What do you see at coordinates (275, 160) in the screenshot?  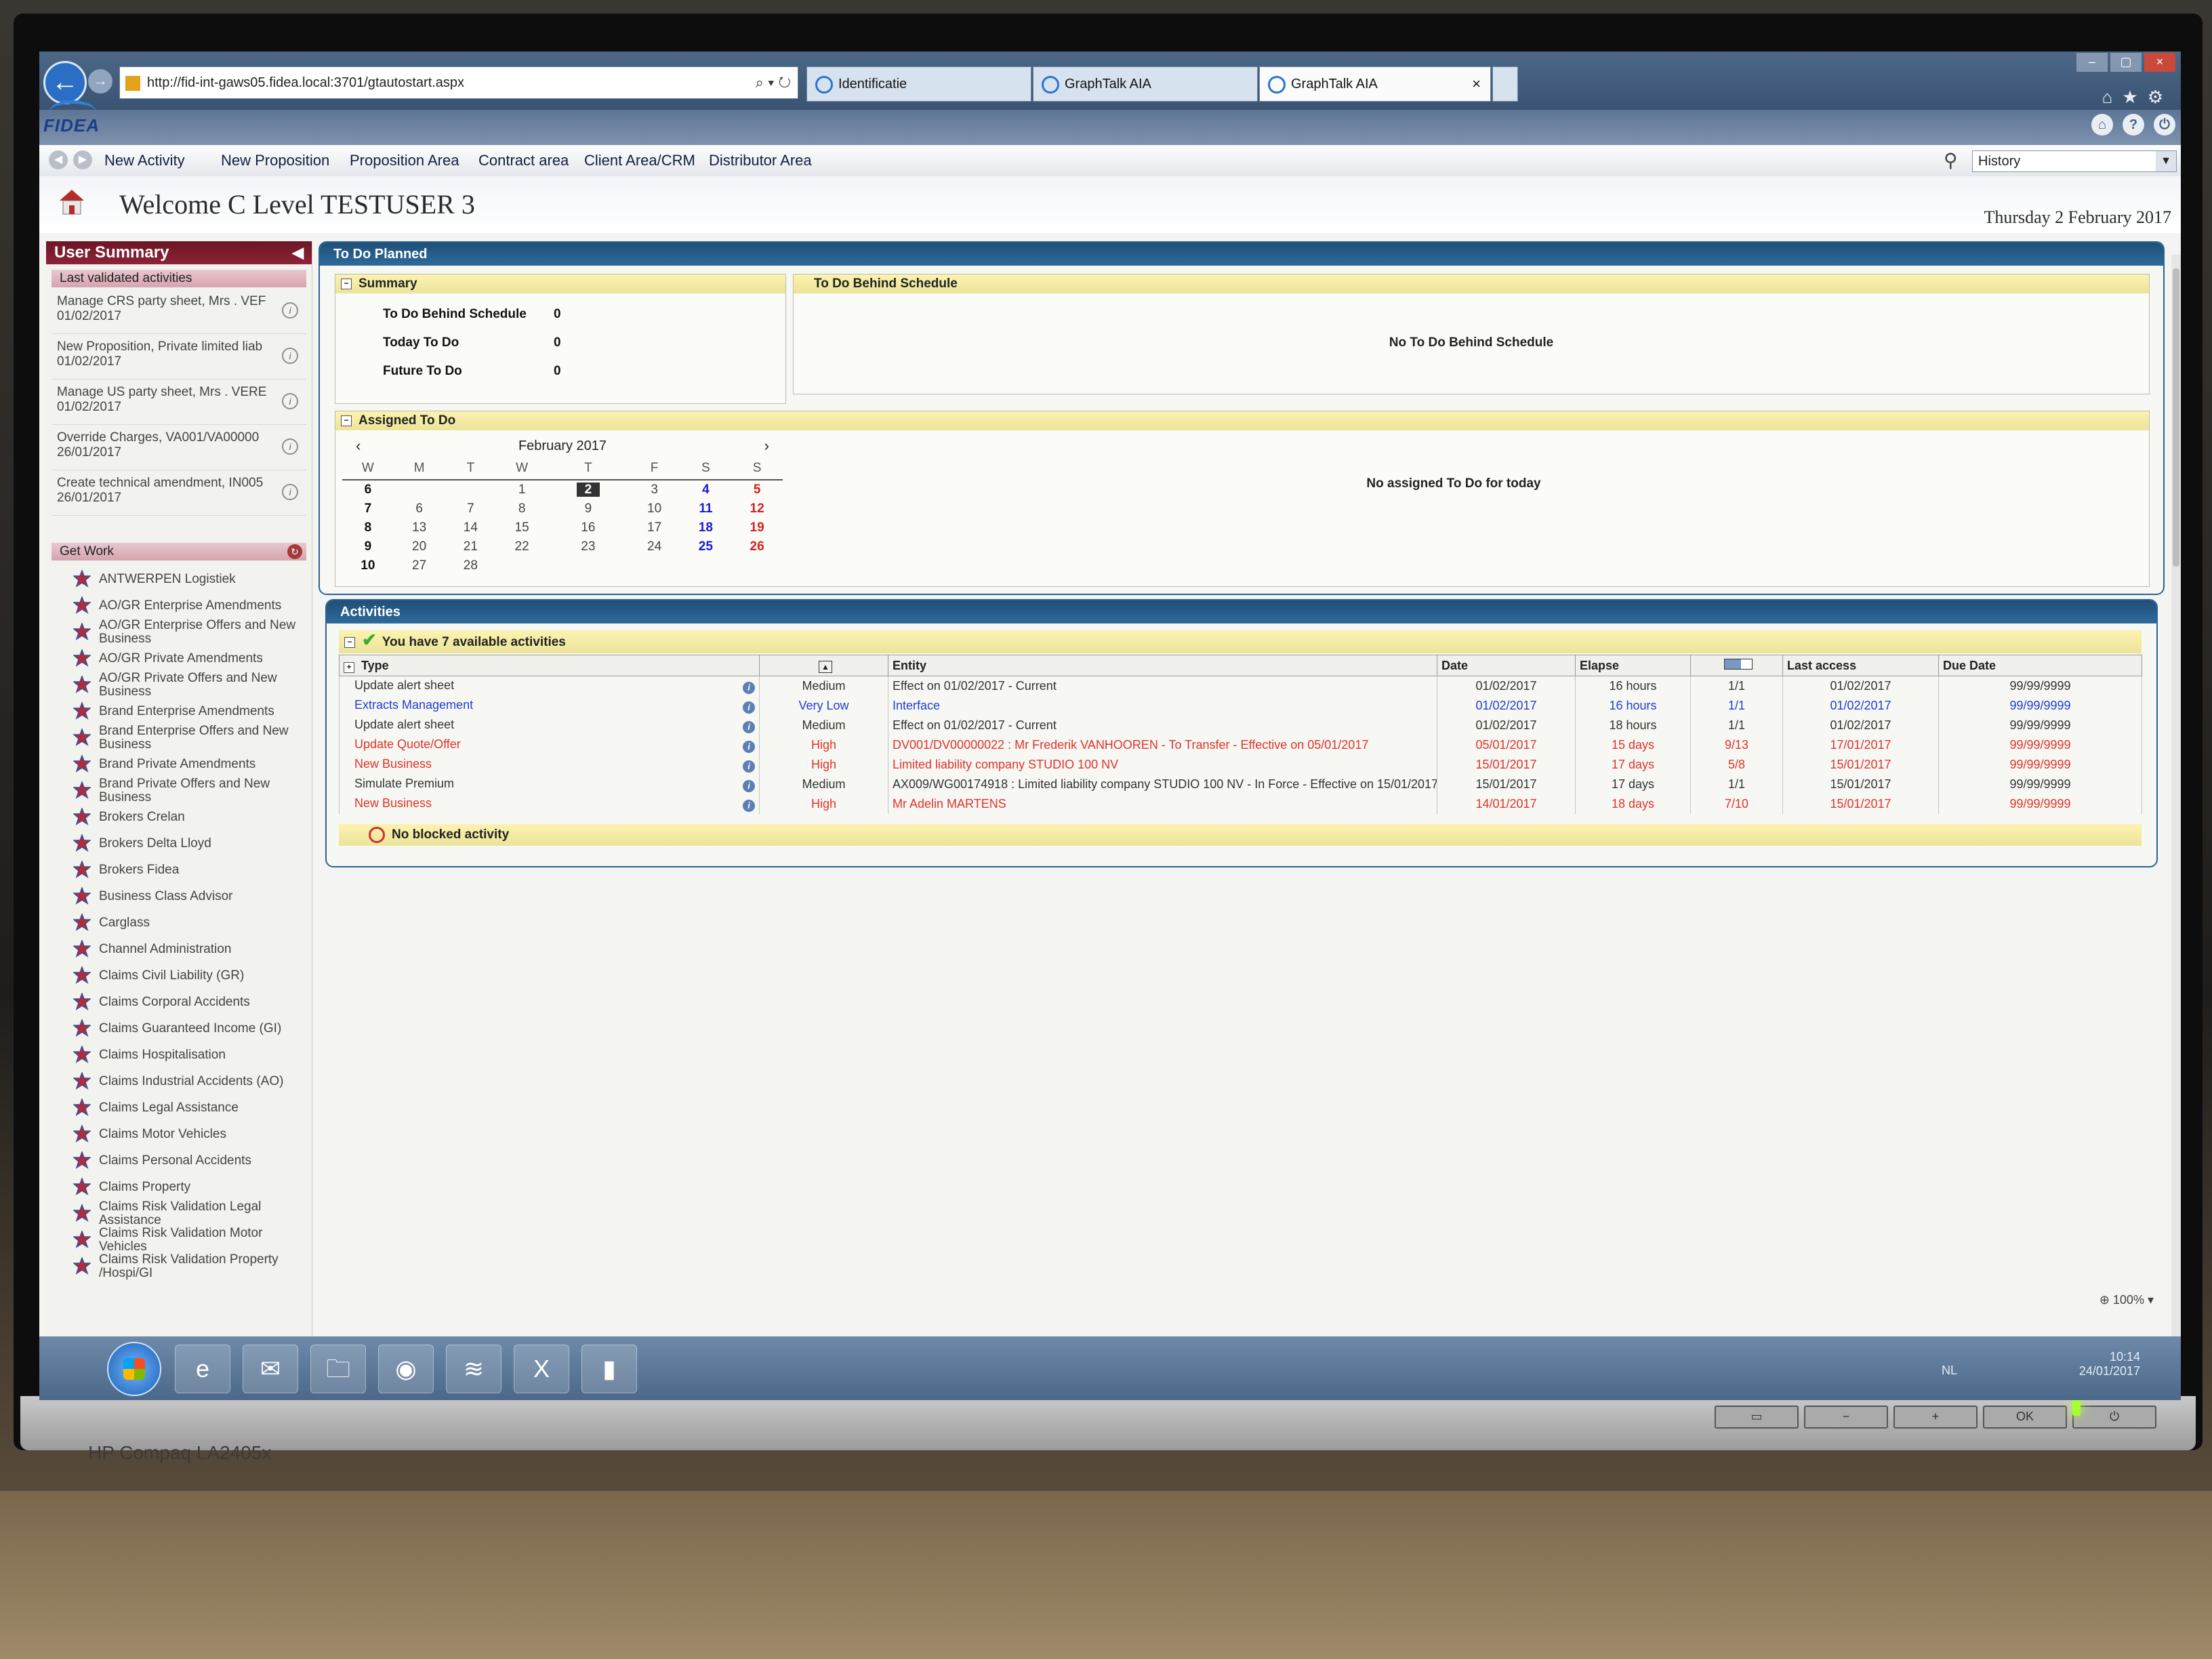 I see `menu-new-proposition: New Proposition` at bounding box center [275, 160].